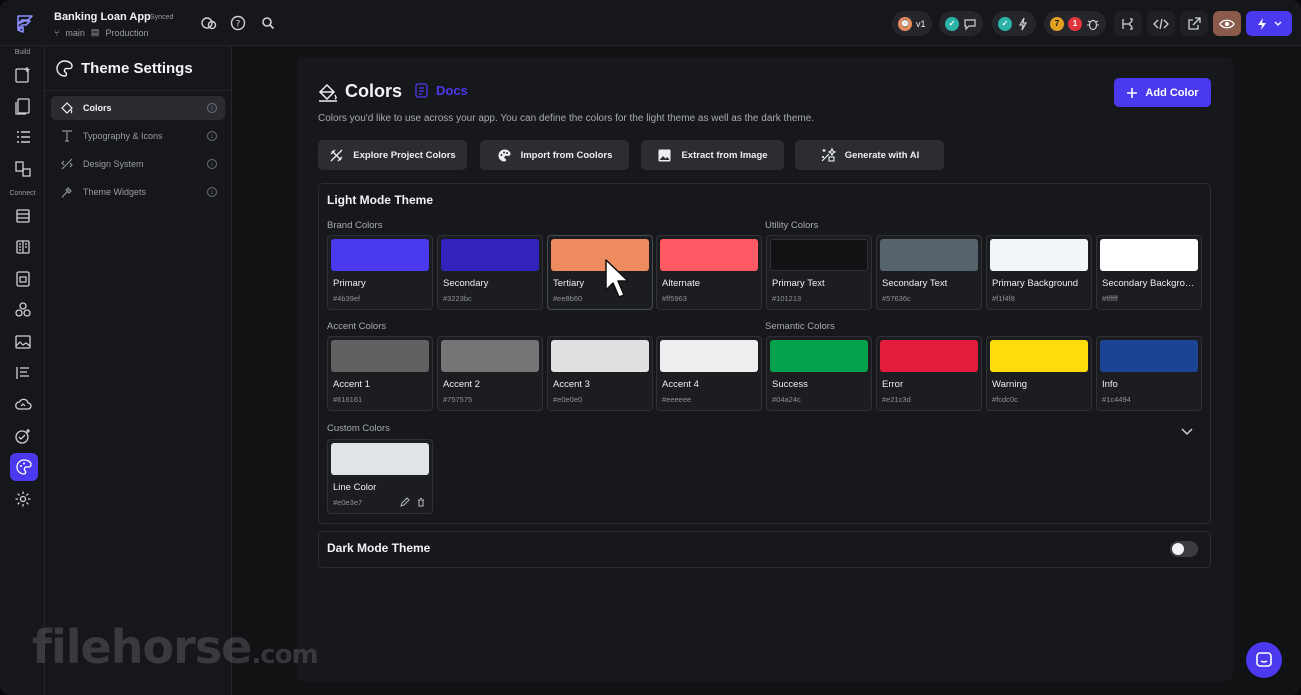 This screenshot has height=695, width=1301. I want to click on help-icon: ?, so click(238, 23).